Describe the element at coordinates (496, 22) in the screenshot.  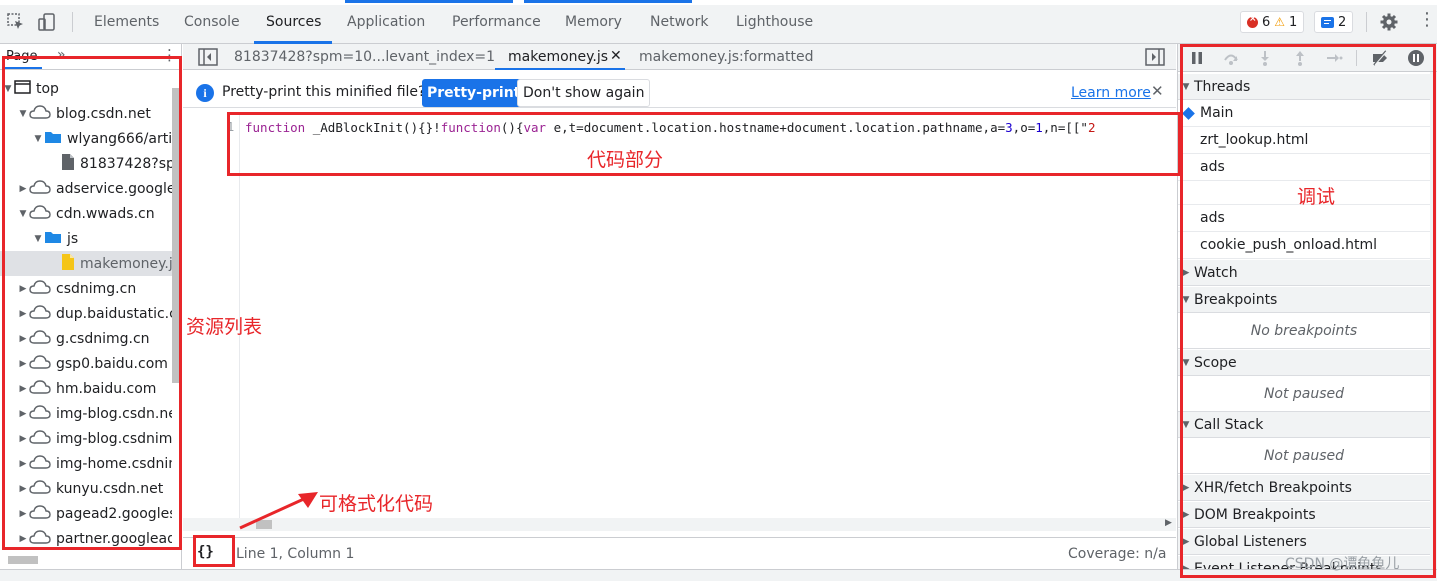
I see `tab-performance: Performance` at that location.